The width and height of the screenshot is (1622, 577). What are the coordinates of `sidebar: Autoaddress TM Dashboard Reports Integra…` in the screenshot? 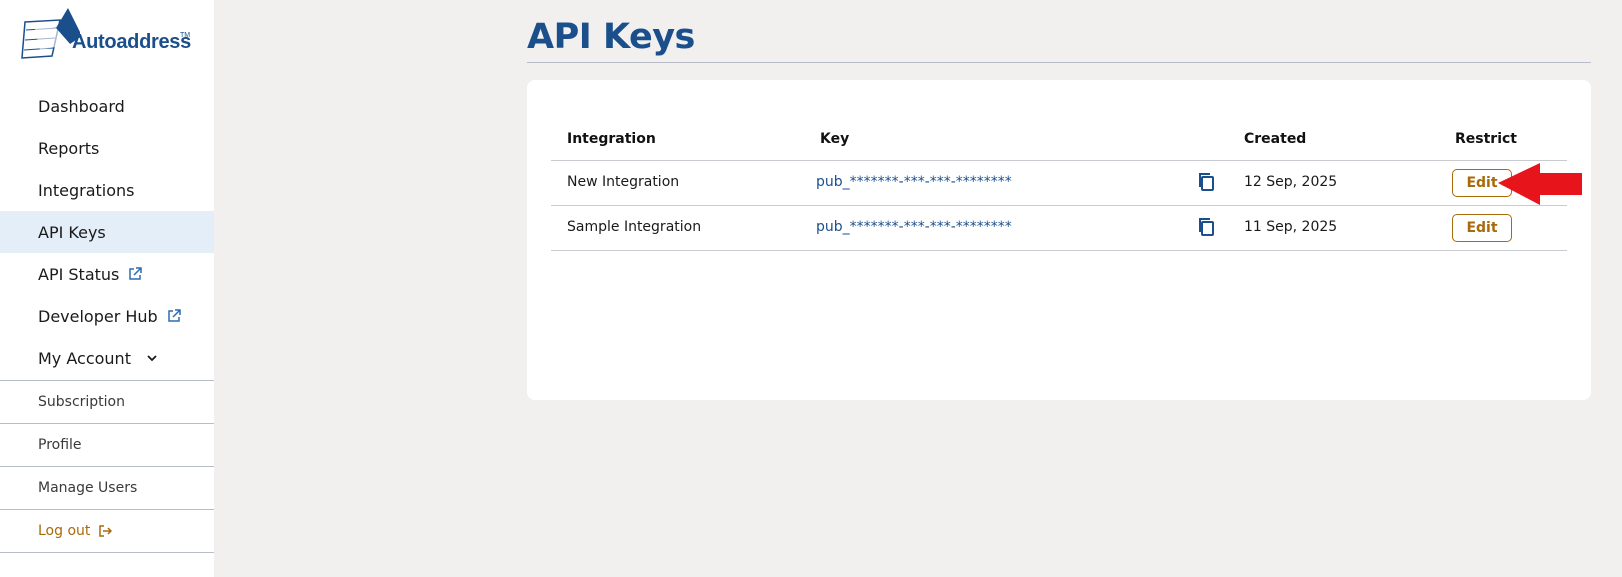 It's located at (107, 288).